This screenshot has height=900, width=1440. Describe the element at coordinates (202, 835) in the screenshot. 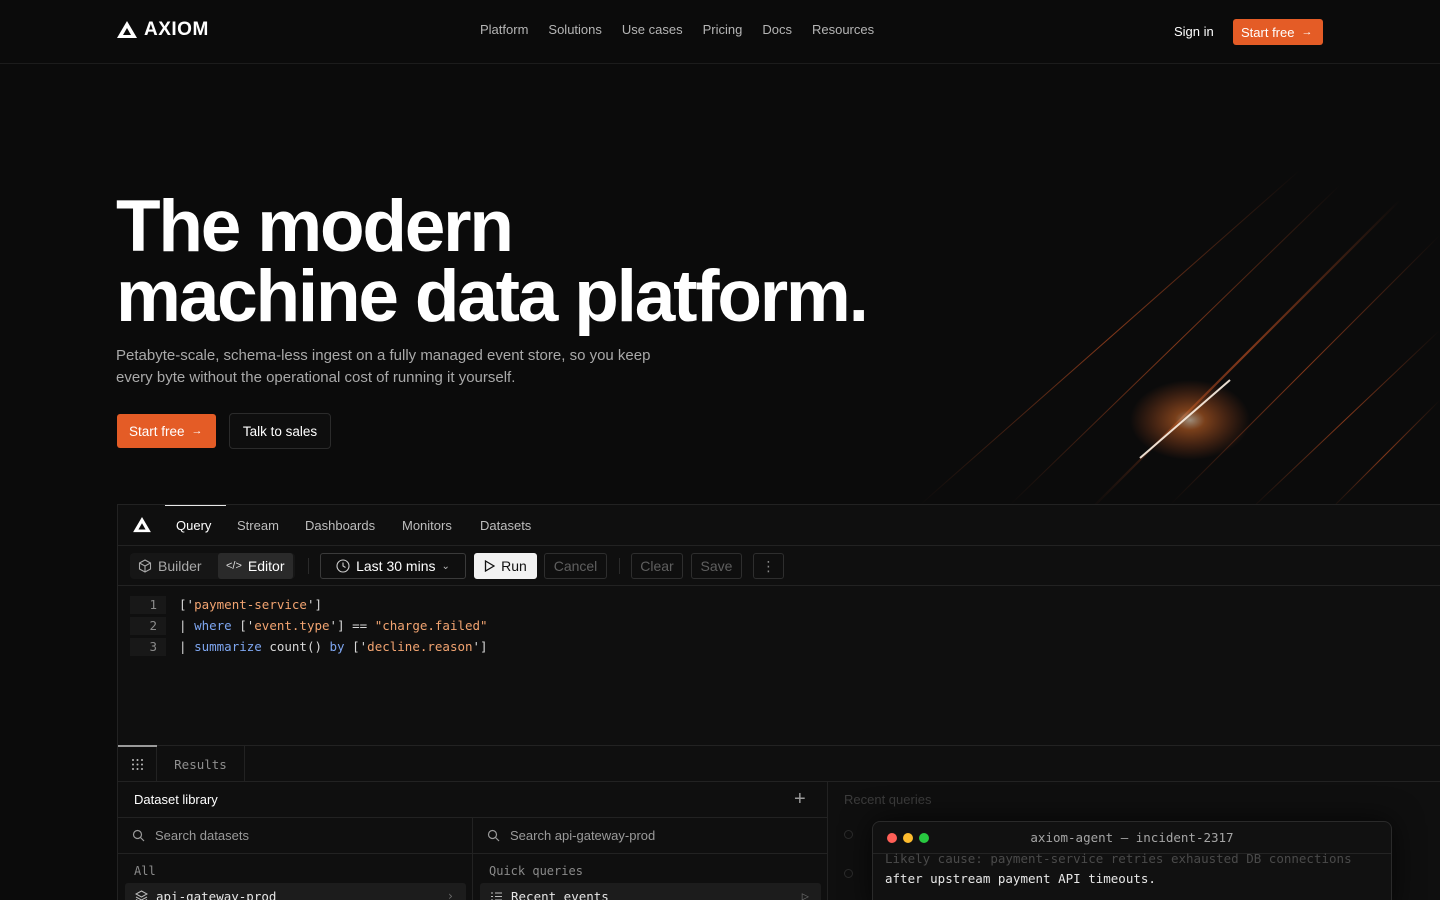

I see `search-datasets-placeholder: Search datasets` at that location.